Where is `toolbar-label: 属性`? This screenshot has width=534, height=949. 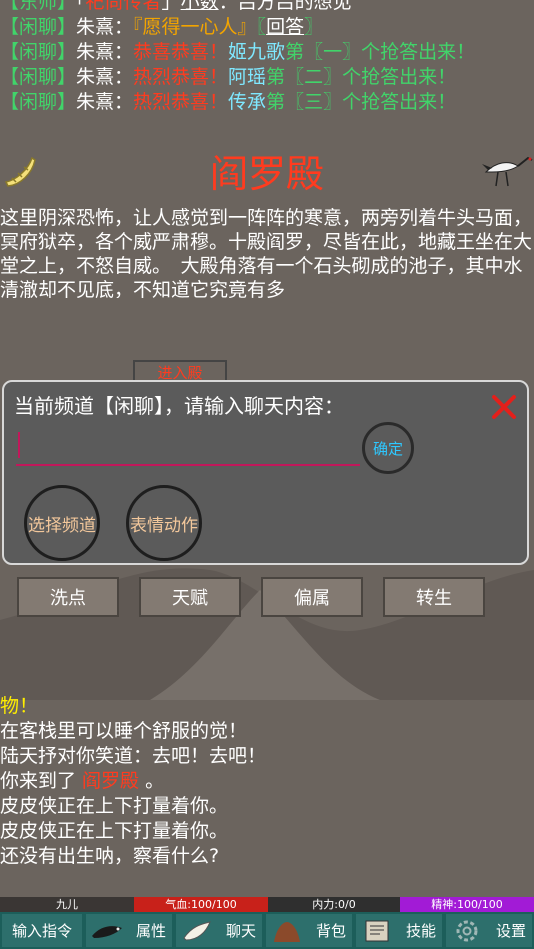 toolbar-label: 属性 is located at coordinates (150, 931).